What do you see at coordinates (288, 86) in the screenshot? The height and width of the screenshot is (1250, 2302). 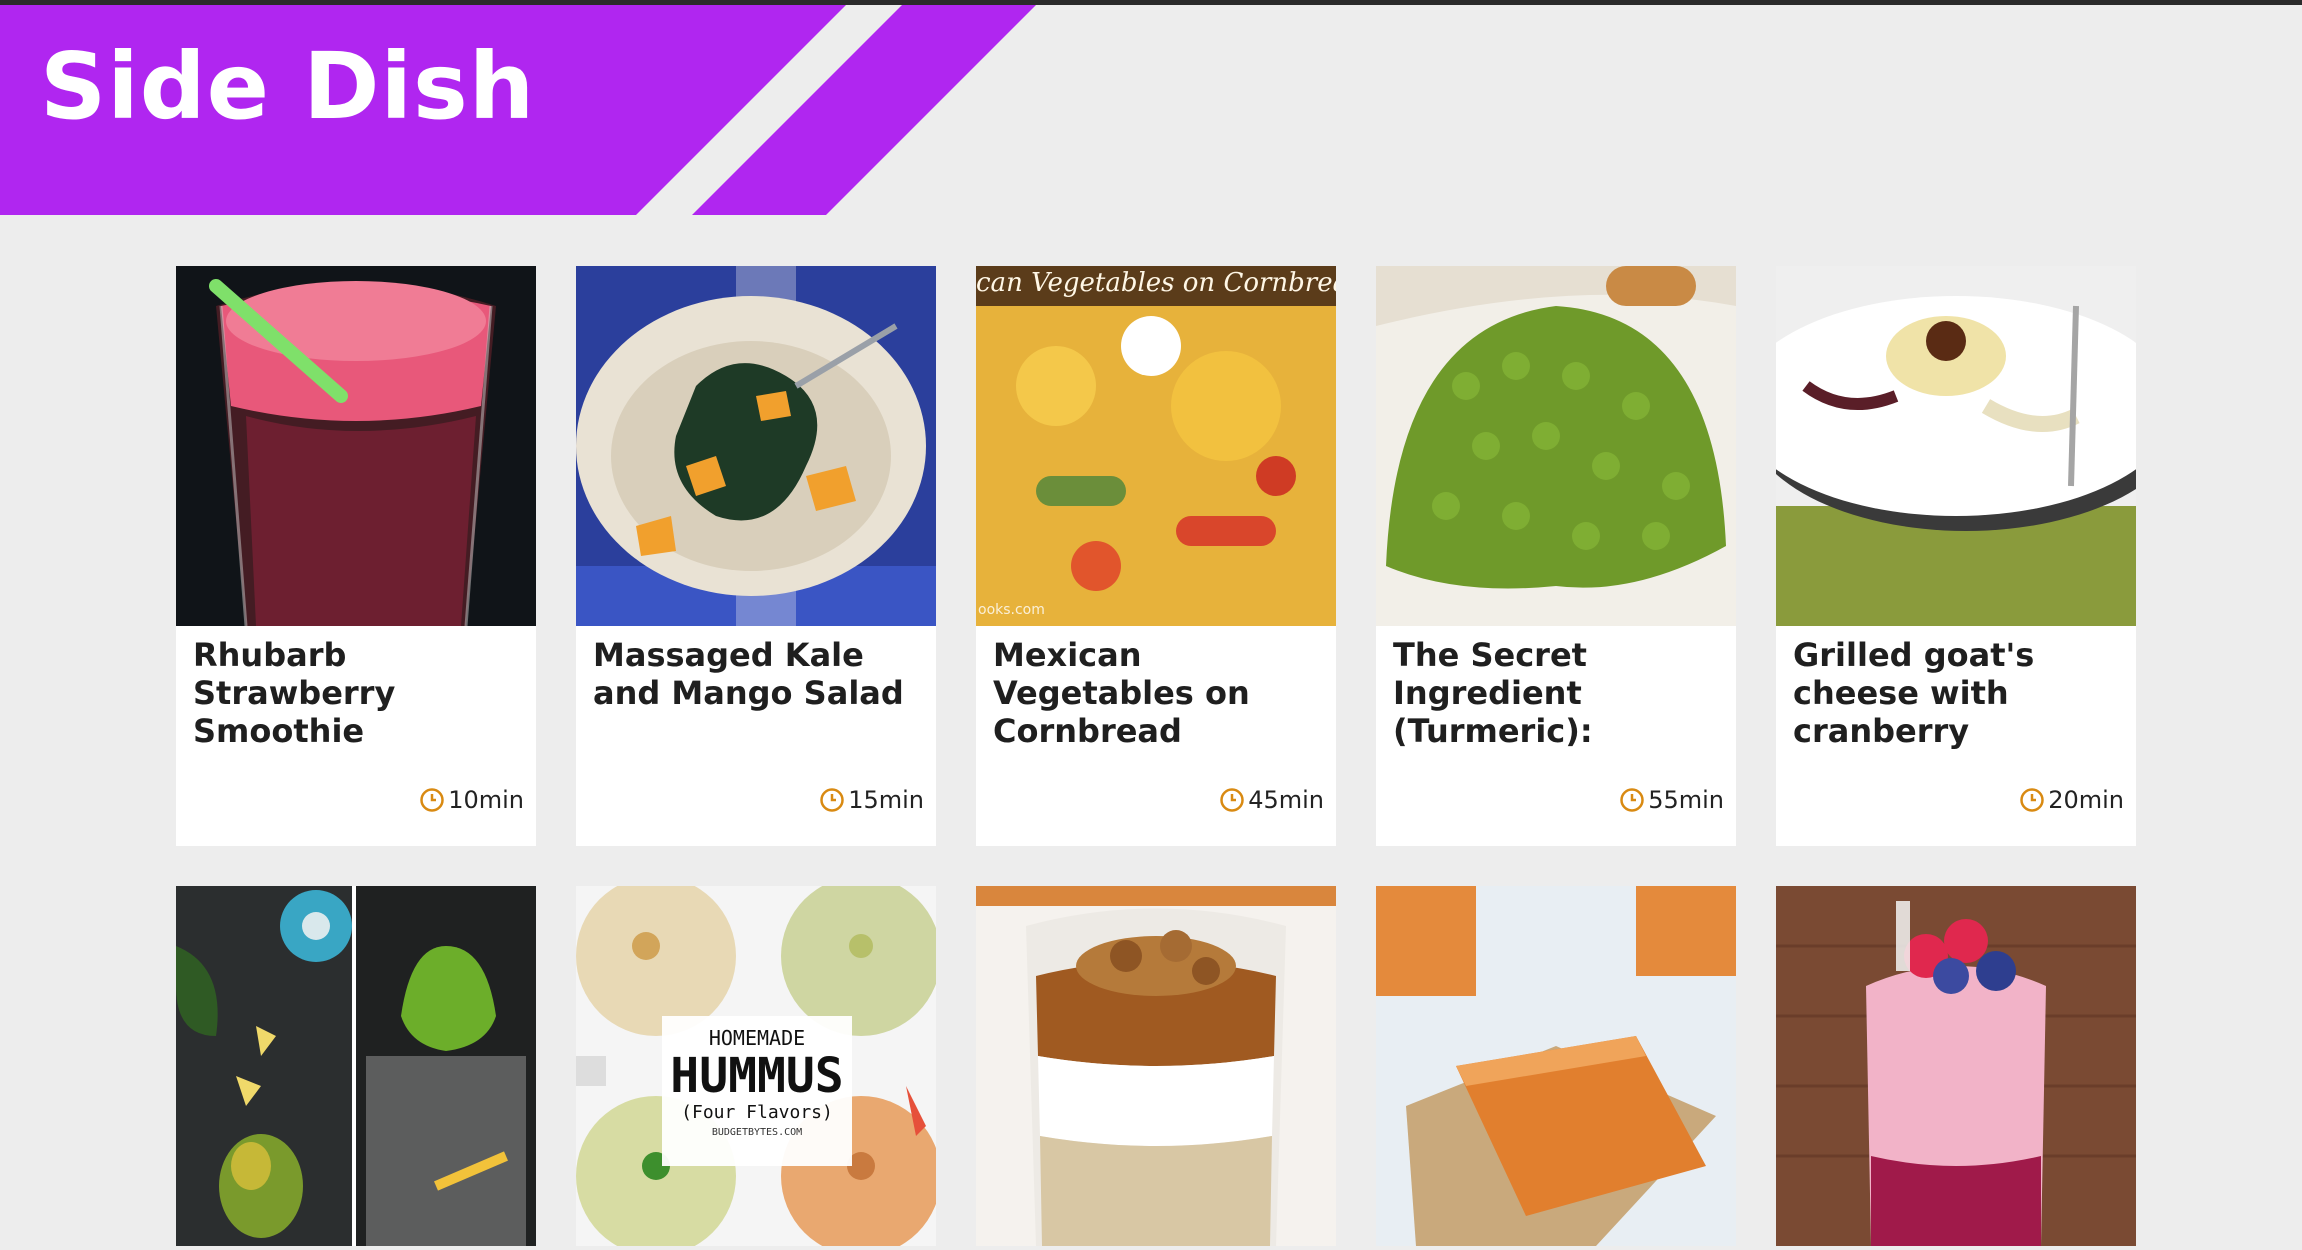 I see `page-title: Side Dish` at bounding box center [288, 86].